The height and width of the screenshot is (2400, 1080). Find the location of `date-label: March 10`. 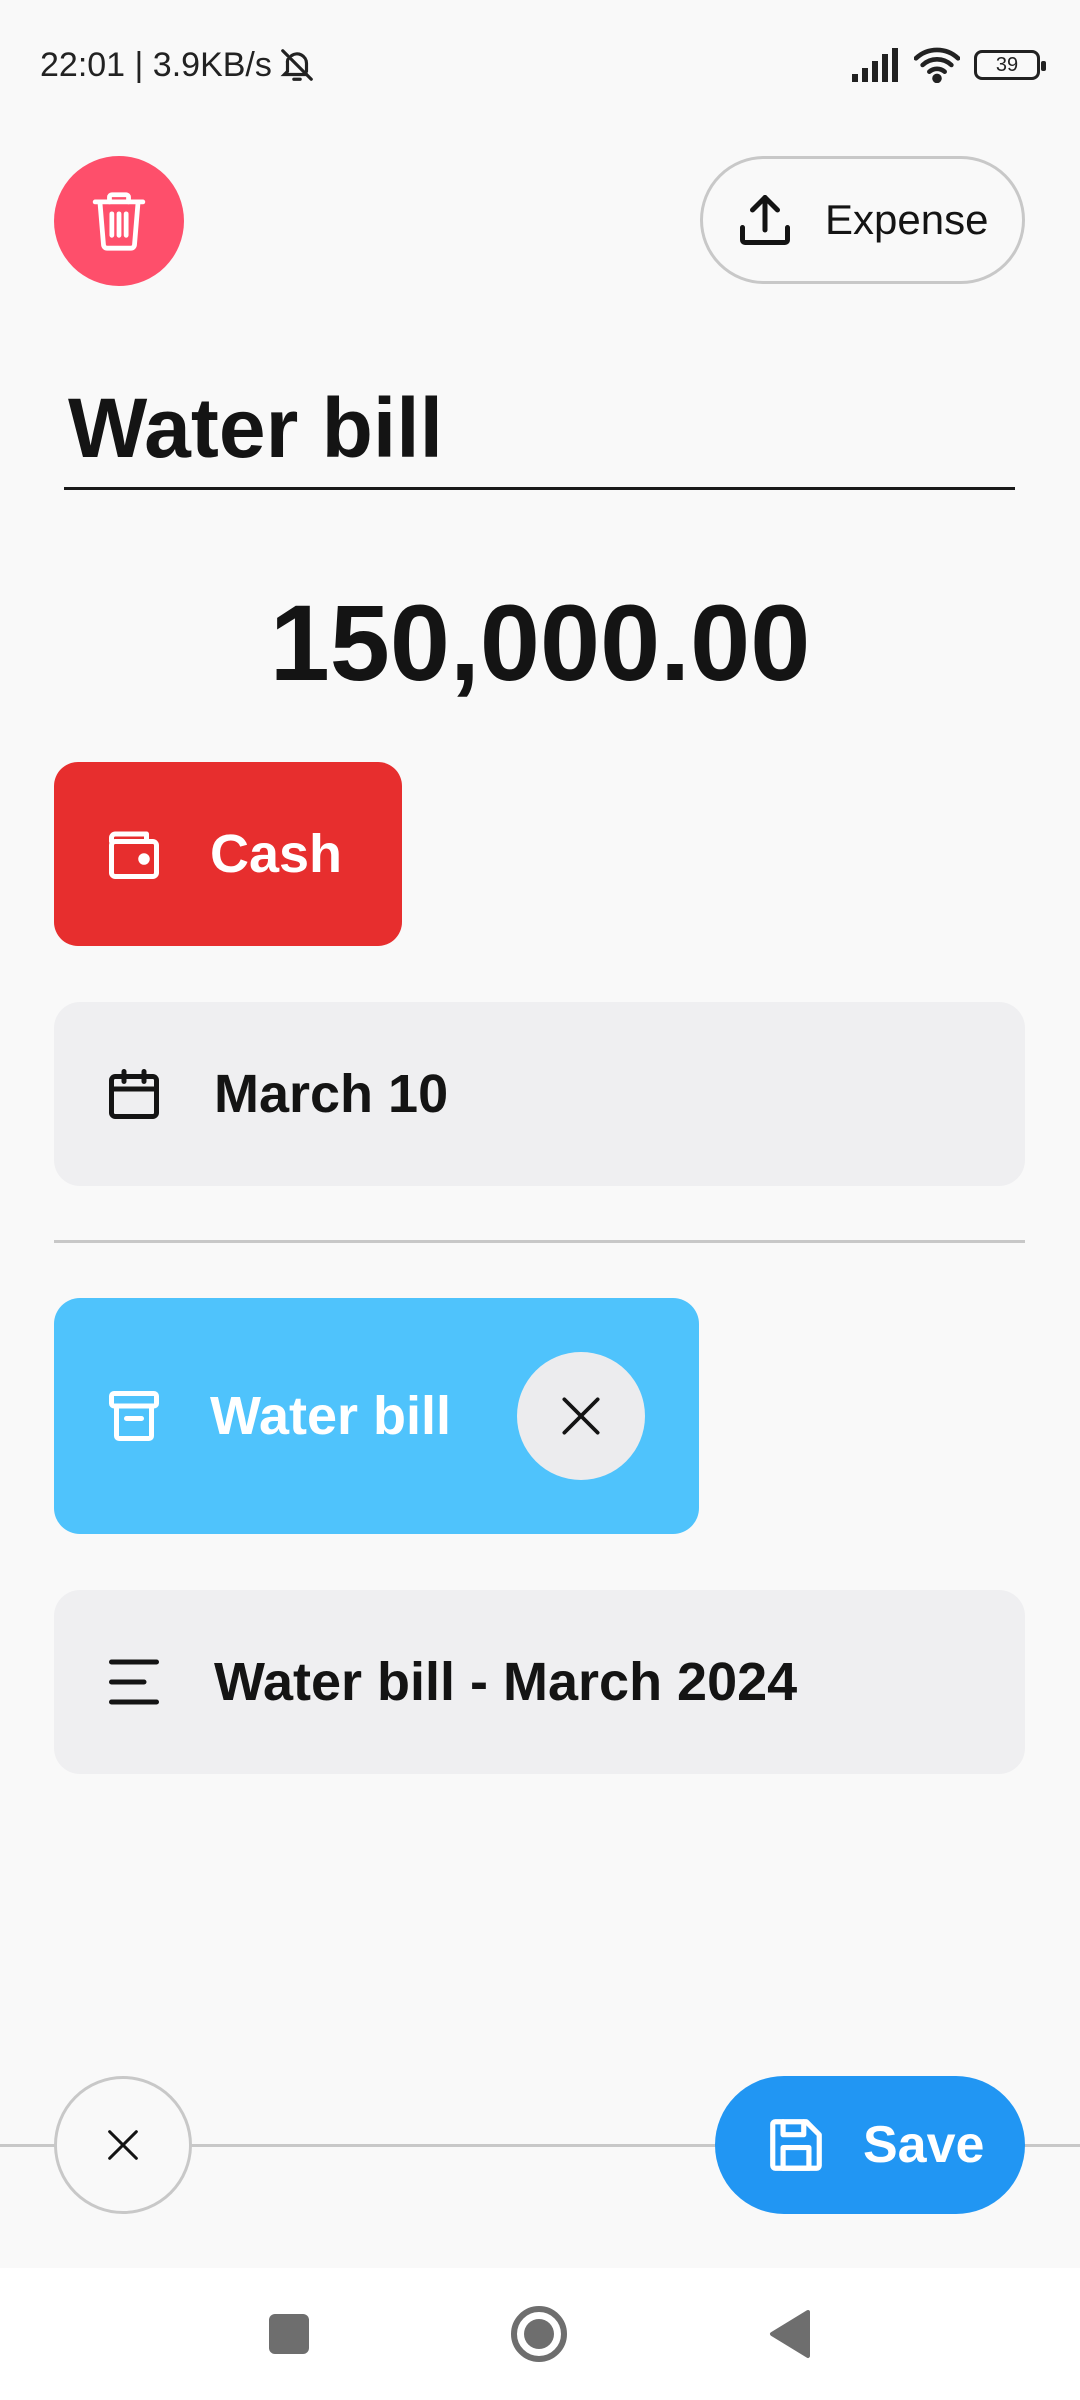

date-label: March 10 is located at coordinates (331, 1094).